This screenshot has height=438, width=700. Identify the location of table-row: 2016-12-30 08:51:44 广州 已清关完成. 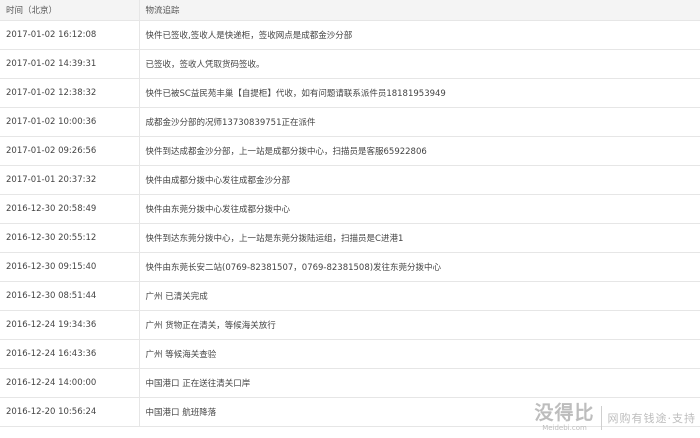
(350, 296).